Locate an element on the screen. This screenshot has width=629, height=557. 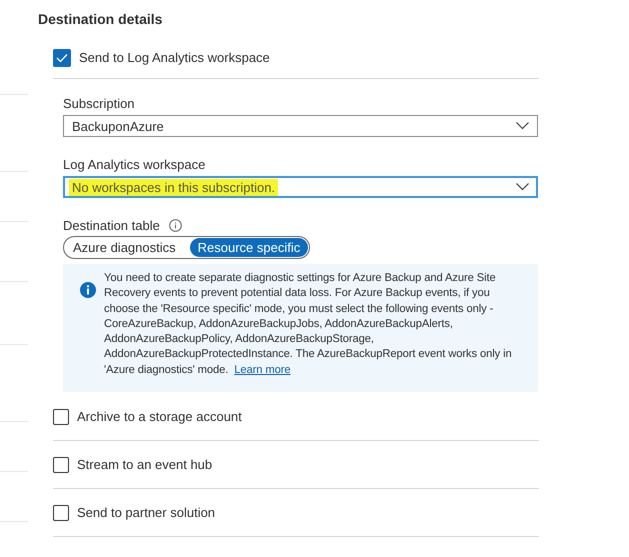
learn-more-link: Learn more is located at coordinates (262, 370).